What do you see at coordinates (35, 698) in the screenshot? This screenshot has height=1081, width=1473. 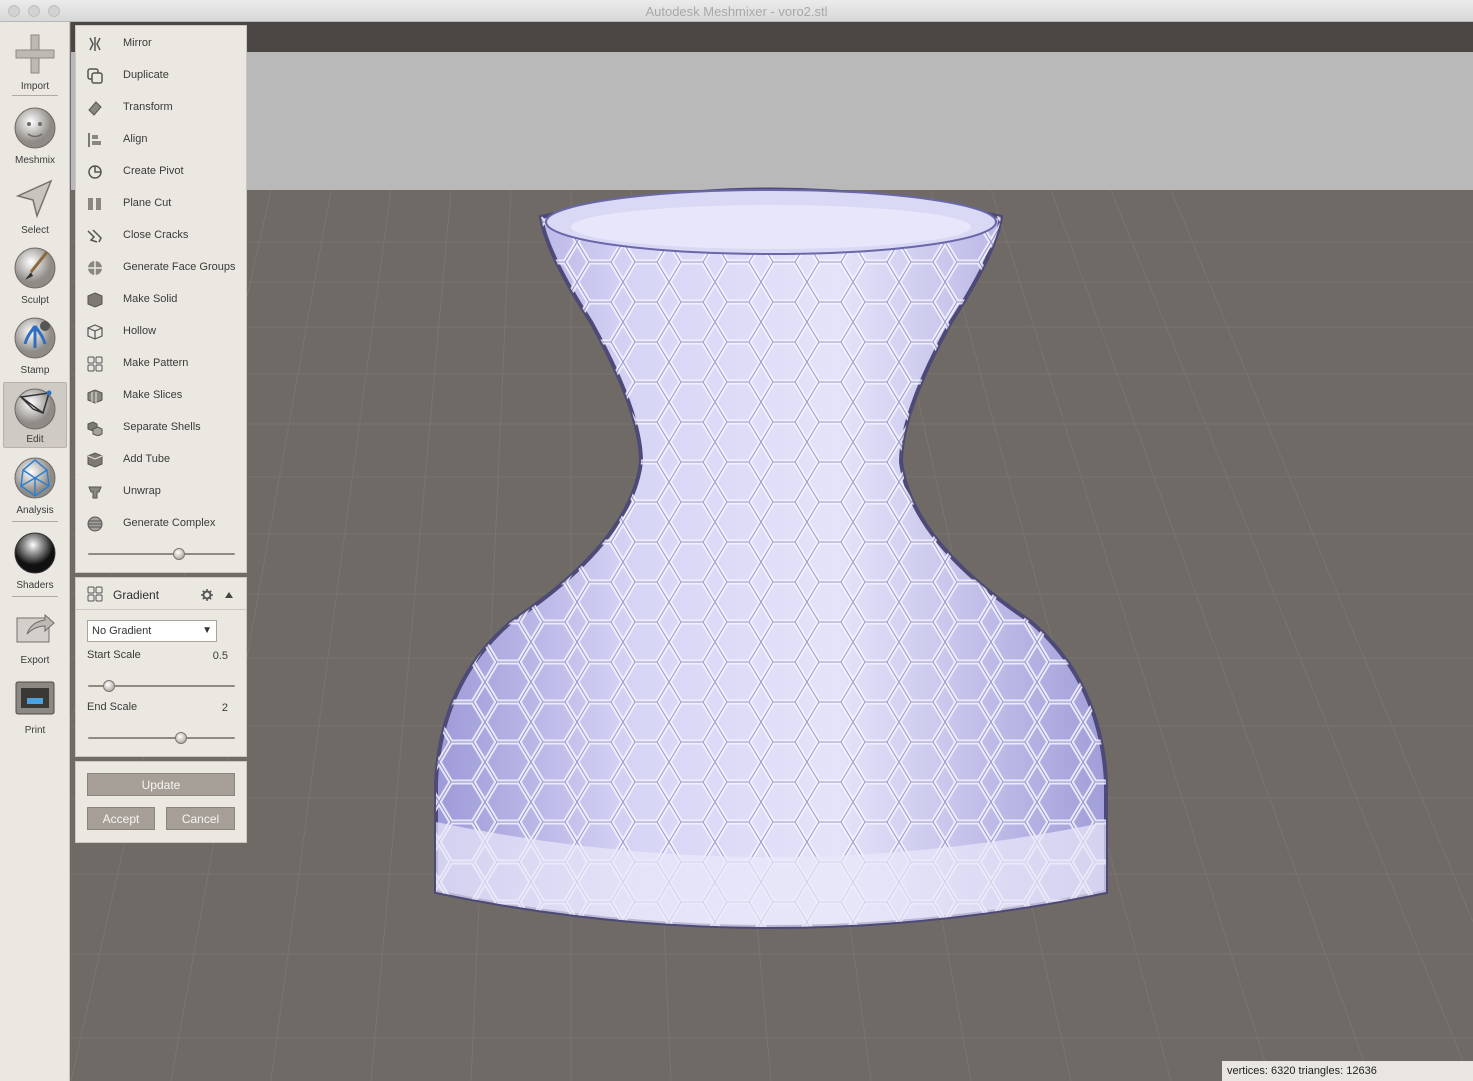 I see `printer-icon` at bounding box center [35, 698].